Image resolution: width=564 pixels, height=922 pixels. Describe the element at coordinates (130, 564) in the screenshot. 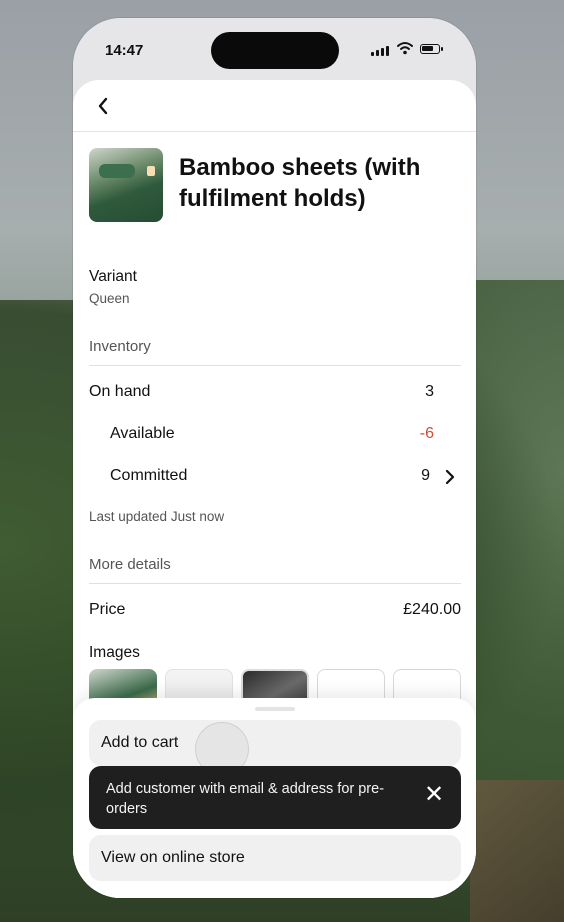

I see `more-details-section-title: More details` at that location.